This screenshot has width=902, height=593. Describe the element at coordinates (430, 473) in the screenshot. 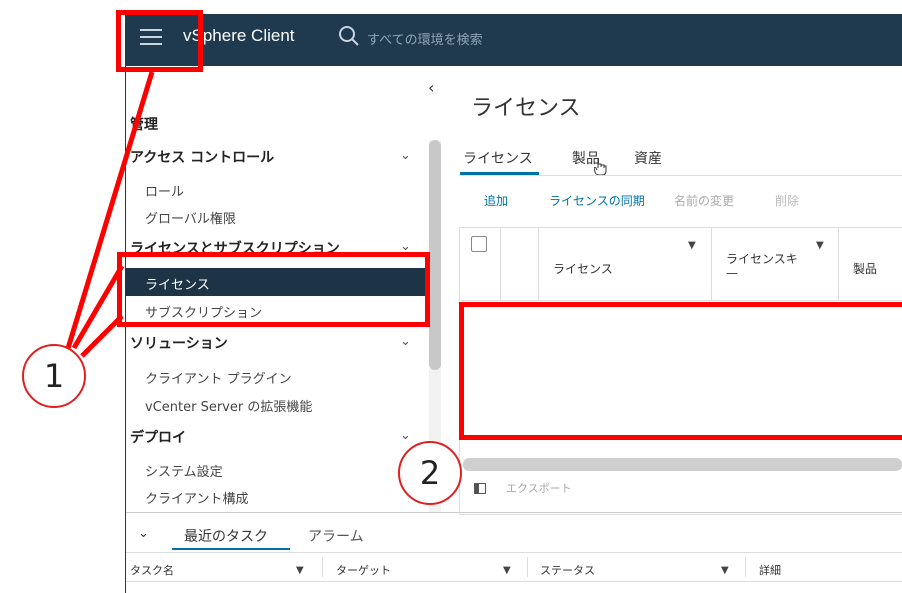

I see `annotation-marker-2: 2` at that location.